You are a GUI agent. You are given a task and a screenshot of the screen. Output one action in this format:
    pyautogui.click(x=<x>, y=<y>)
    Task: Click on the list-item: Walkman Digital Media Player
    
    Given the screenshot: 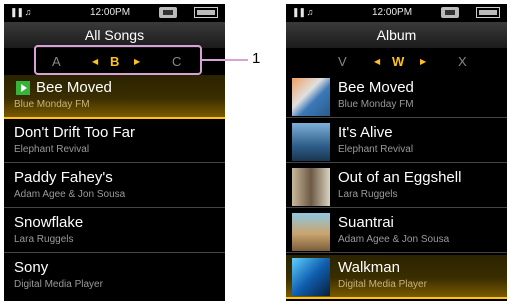 What is the action you would take?
    pyautogui.click(x=396, y=277)
    